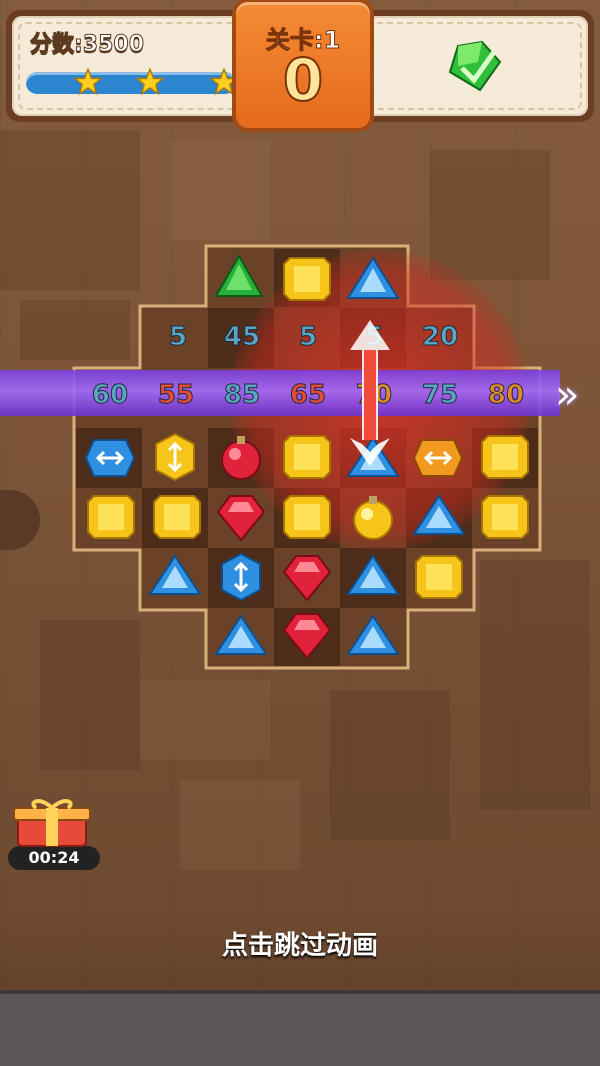  I want to click on bonus-timer: 00:24, so click(54, 858).